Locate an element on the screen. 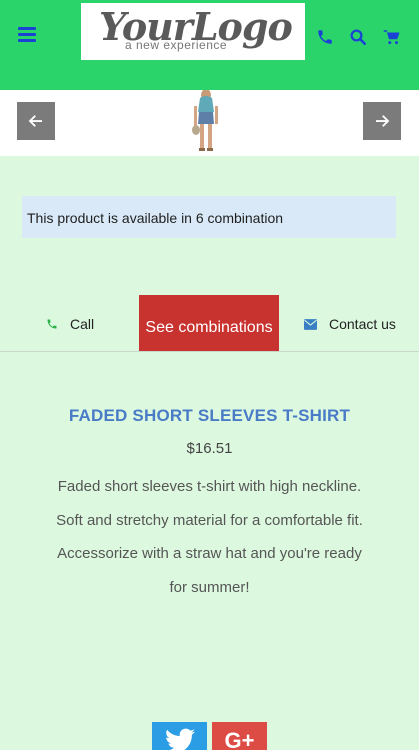  product-price: $16.51 is located at coordinates (209, 448).